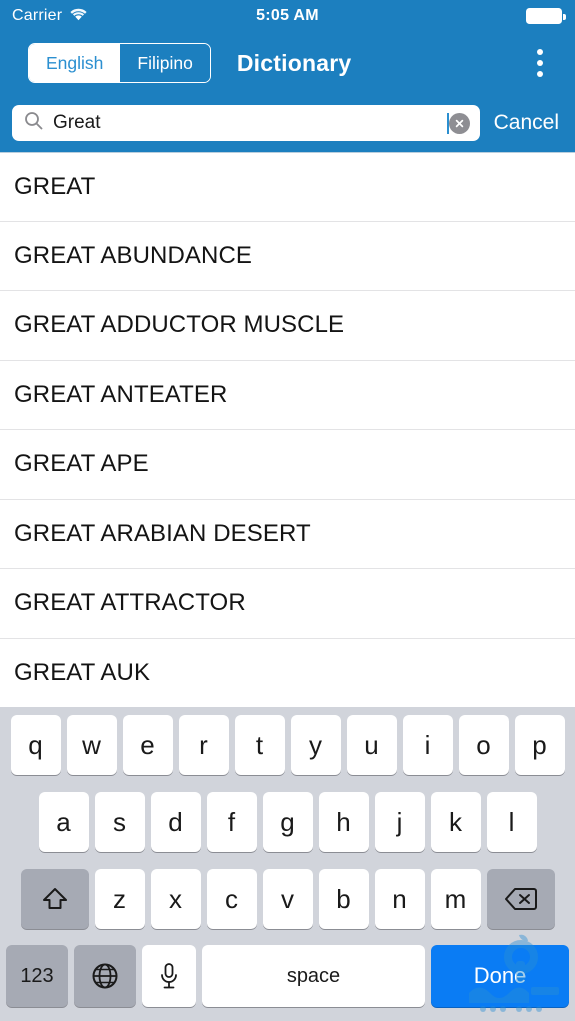 The image size is (575, 1021). I want to click on key-l: l, so click(511, 822).